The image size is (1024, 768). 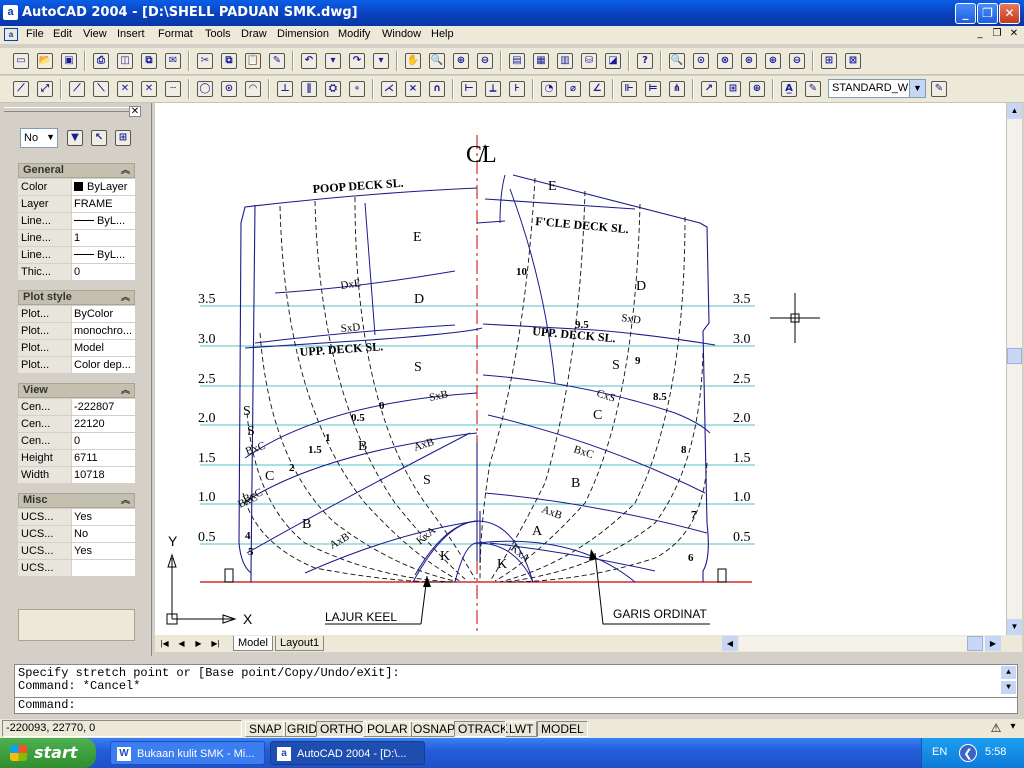 I want to click on horizontal-scroll-thumb, so click(x=975, y=643).